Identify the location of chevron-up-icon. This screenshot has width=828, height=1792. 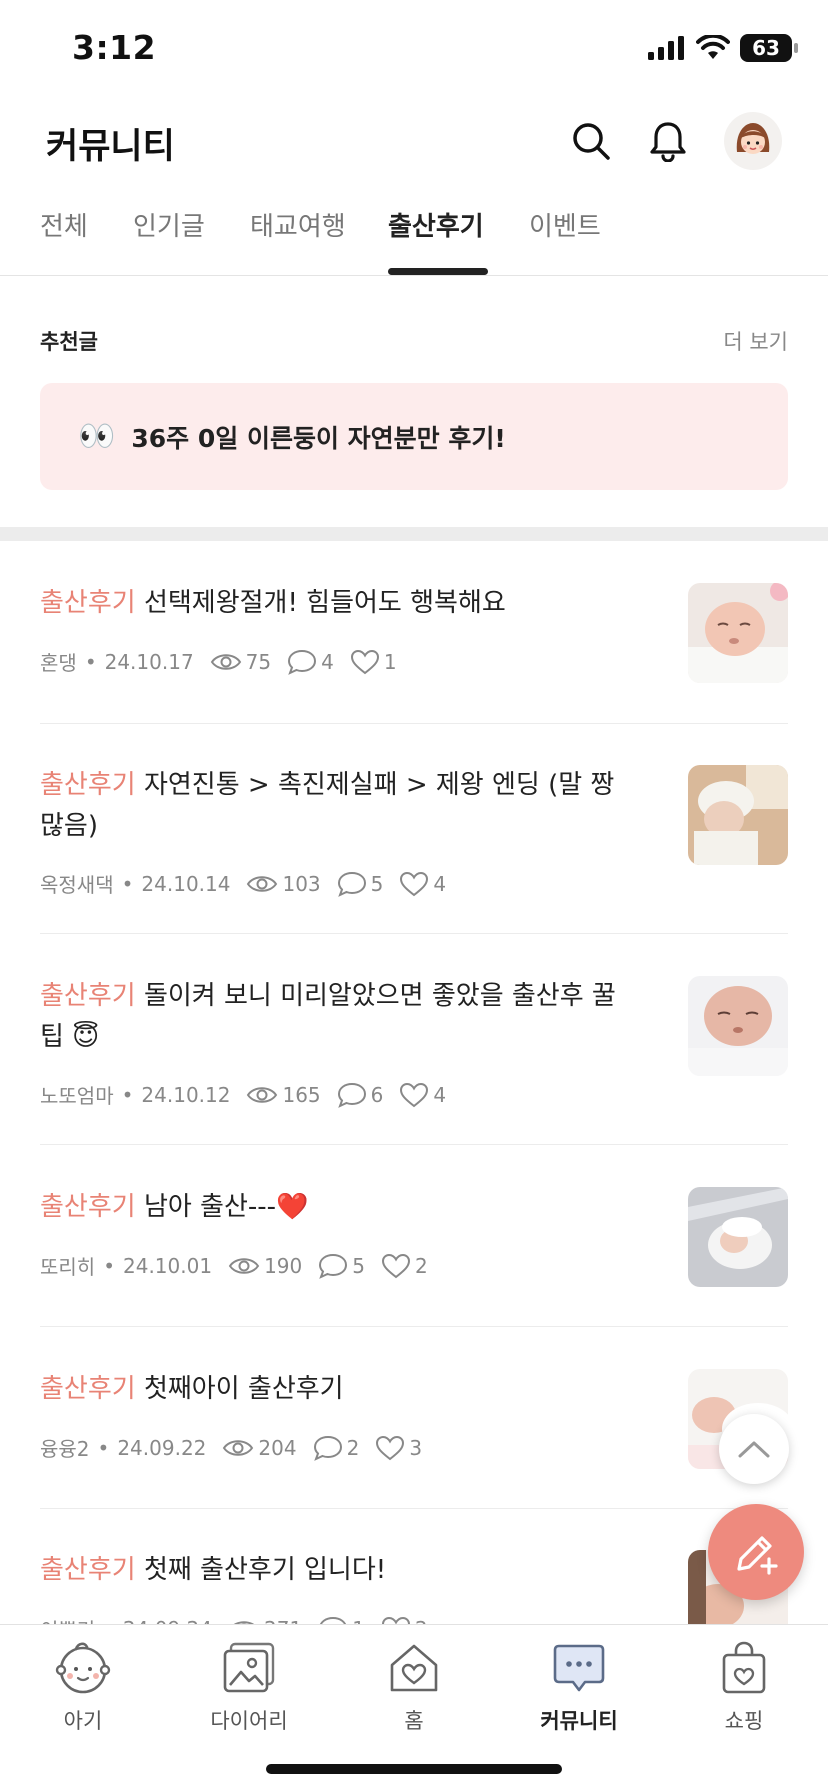
(754, 1449).